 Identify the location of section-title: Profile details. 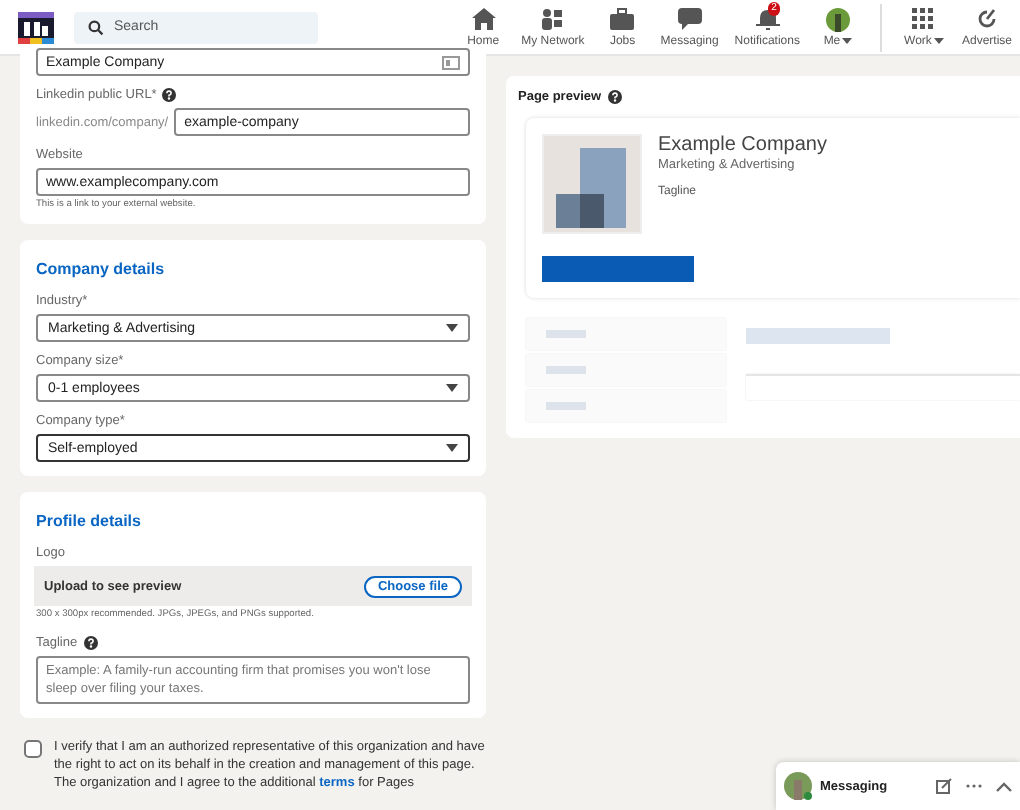
(89, 521).